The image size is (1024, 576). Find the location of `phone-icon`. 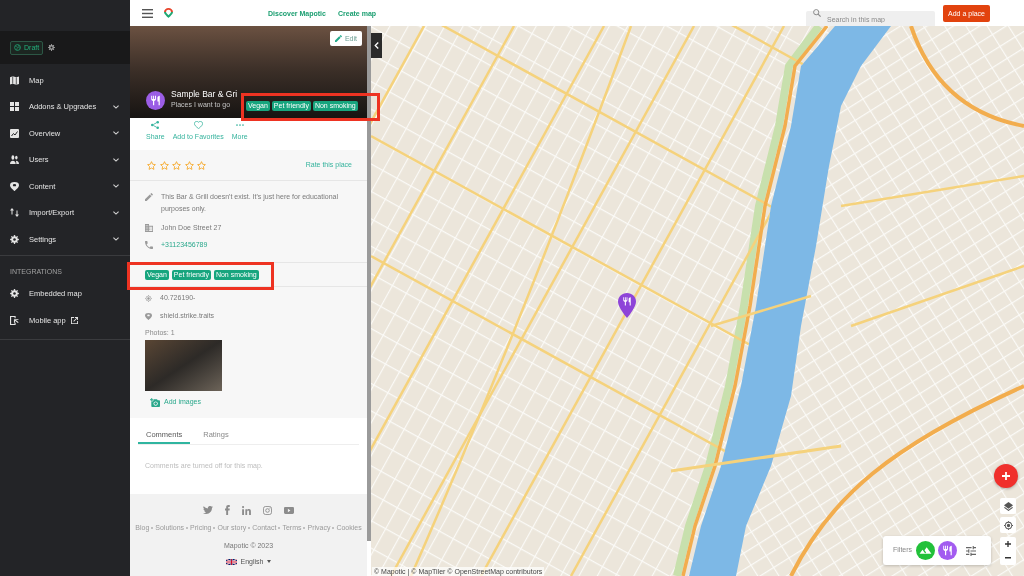

phone-icon is located at coordinates (149, 245).